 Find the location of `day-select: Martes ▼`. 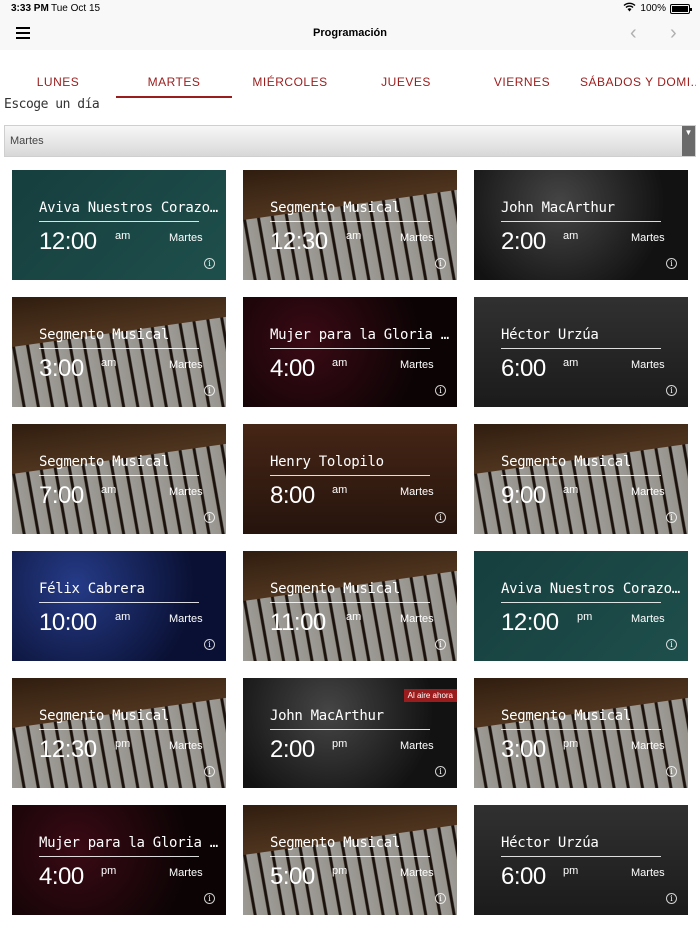

day-select: Martes ▼ is located at coordinates (350, 141).